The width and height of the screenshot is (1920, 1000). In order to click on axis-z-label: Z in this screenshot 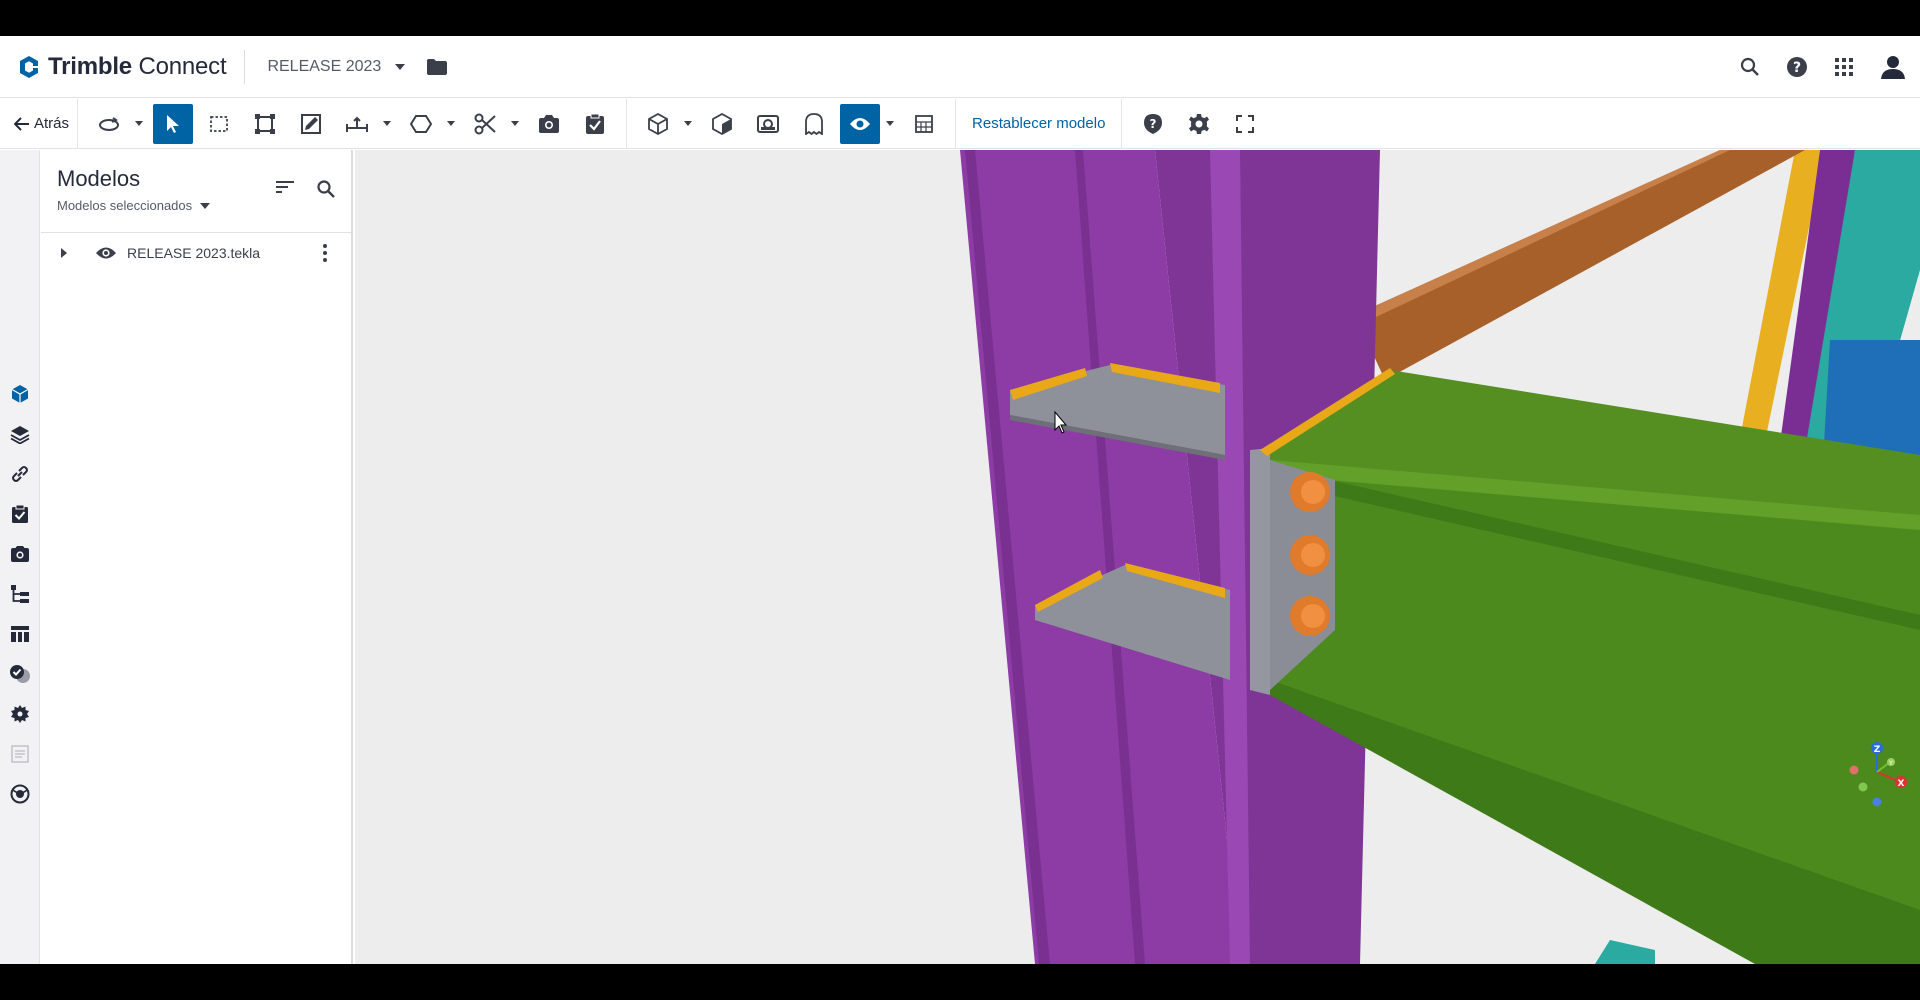, I will do `click(1877, 750)`.